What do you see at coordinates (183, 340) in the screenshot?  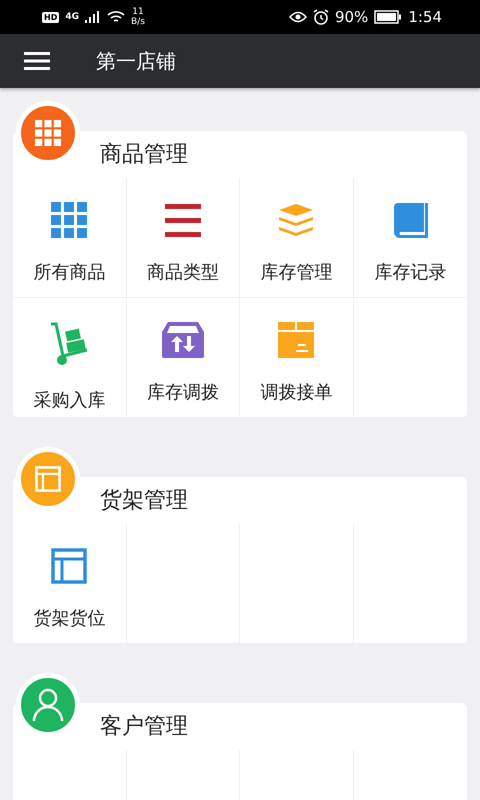 I see `box-arrows-icon` at bounding box center [183, 340].